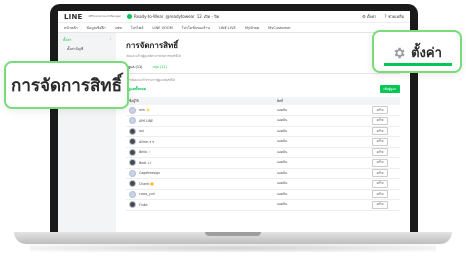 The image size is (466, 266). I want to click on col-role-header: สิทธิ์, so click(317, 101).